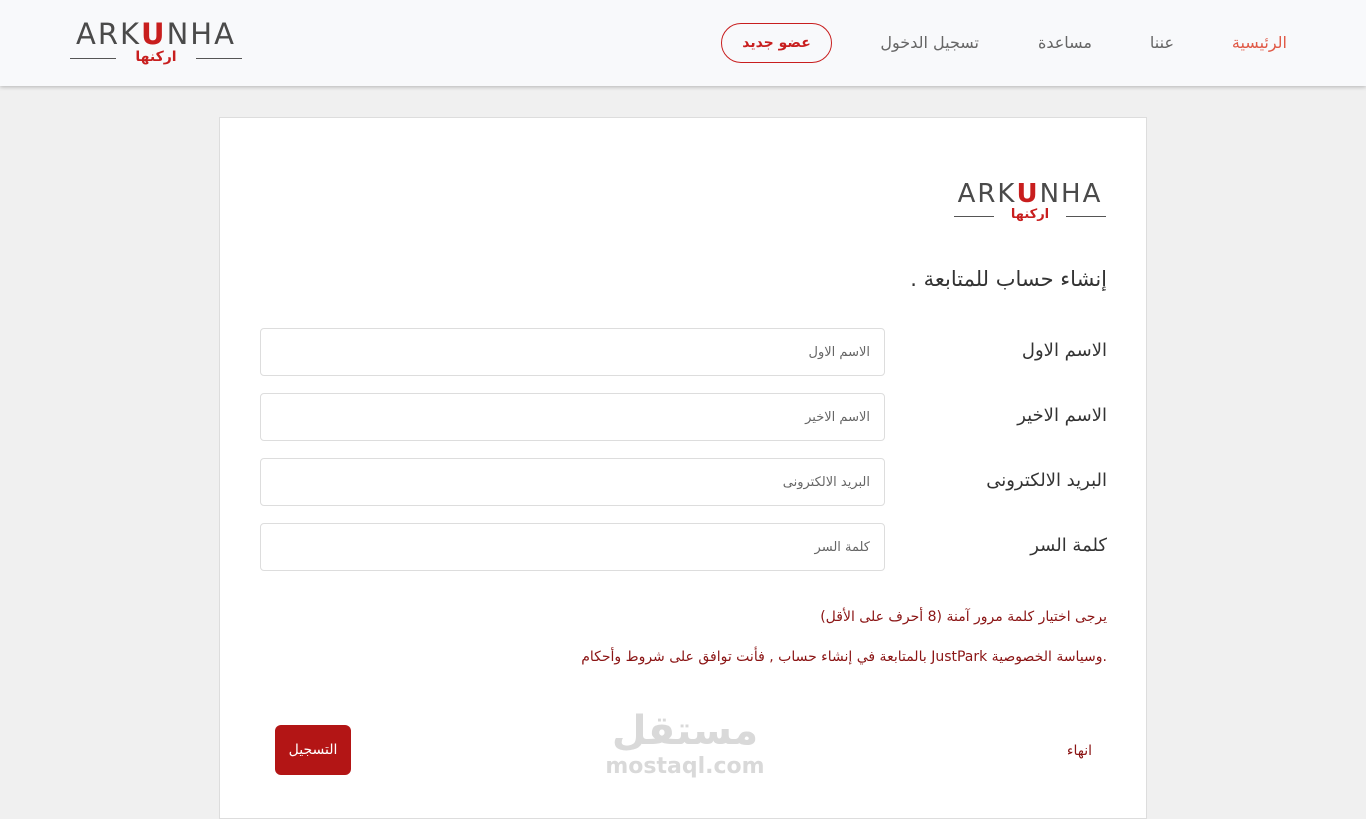  I want to click on nav-help-link: مساعدة, so click(1065, 43).